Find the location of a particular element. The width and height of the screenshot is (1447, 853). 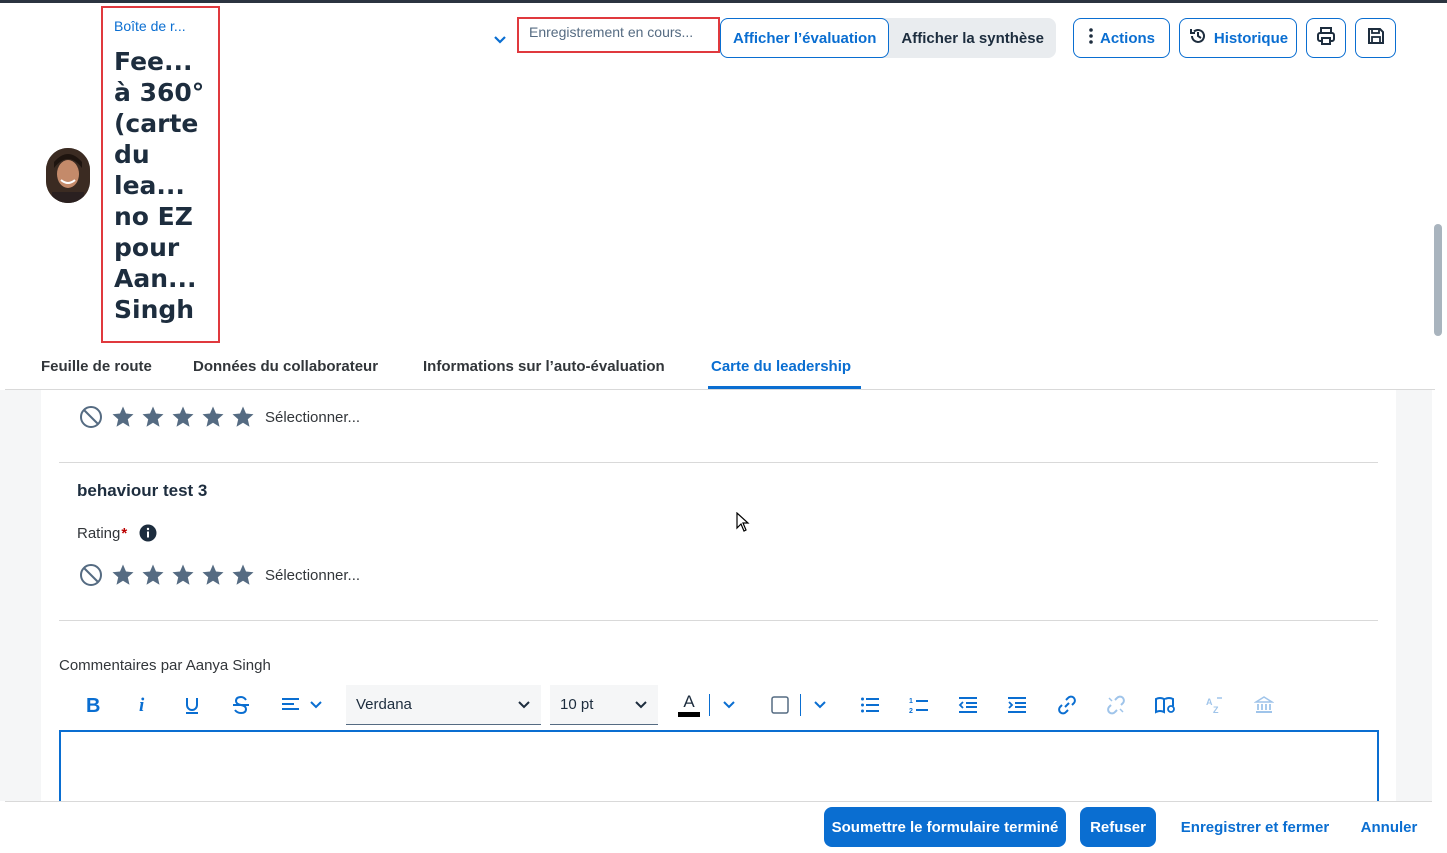

save-icon is located at coordinates (1376, 38).